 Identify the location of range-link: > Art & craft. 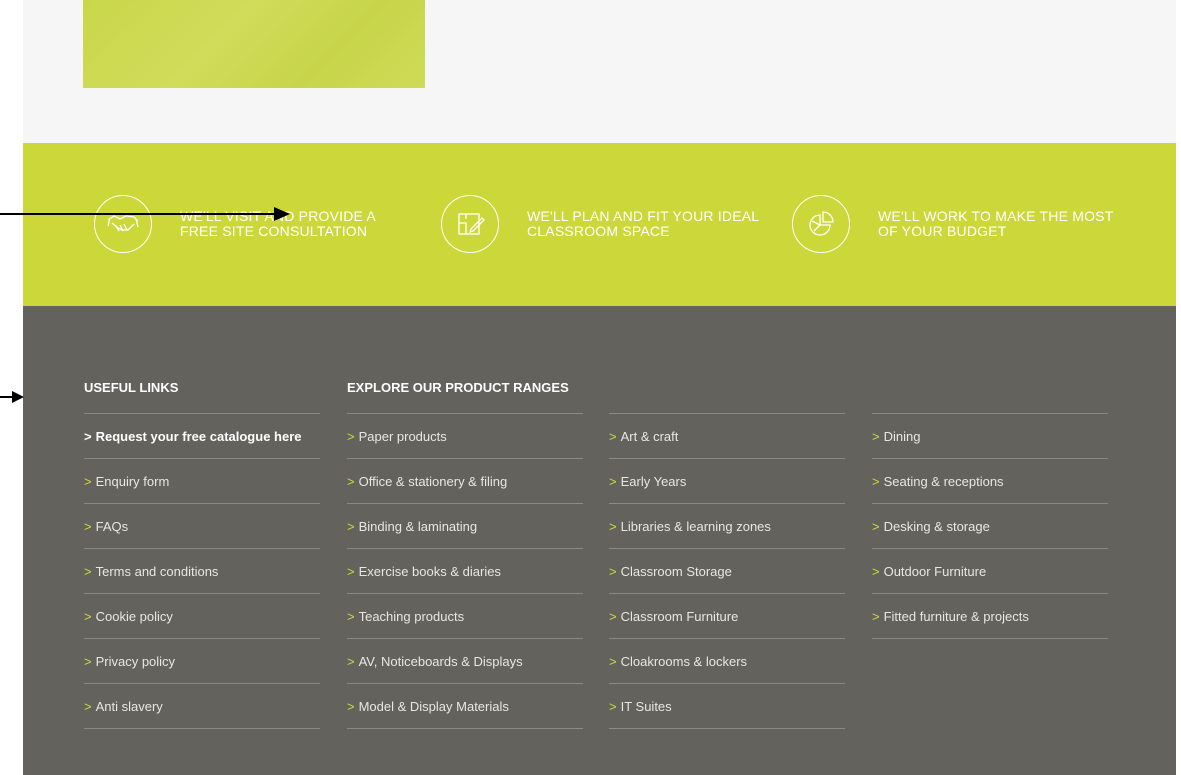
(727, 436).